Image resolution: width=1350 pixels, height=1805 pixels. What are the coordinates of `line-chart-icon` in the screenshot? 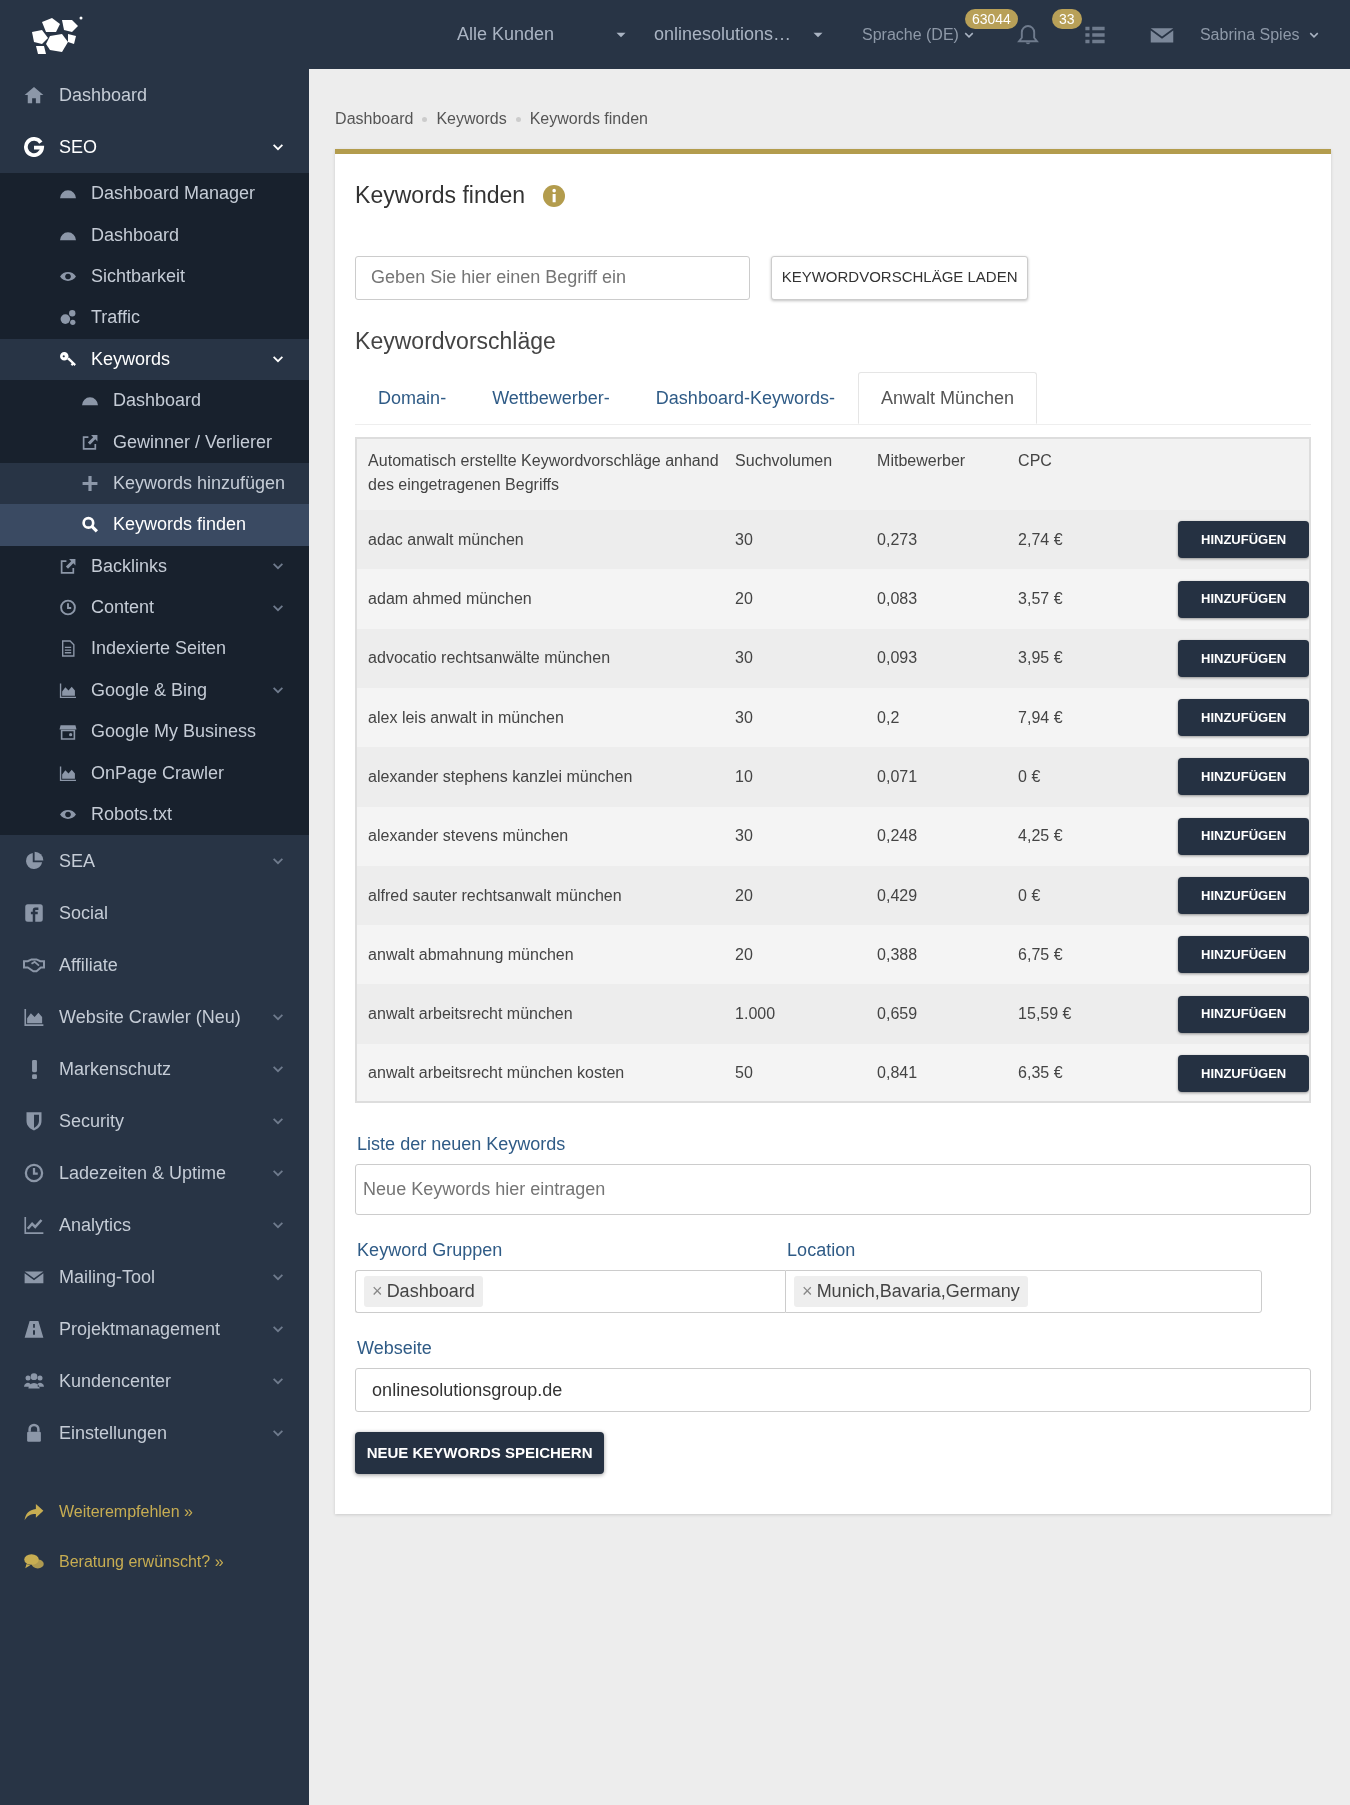 It's located at (34, 1225).